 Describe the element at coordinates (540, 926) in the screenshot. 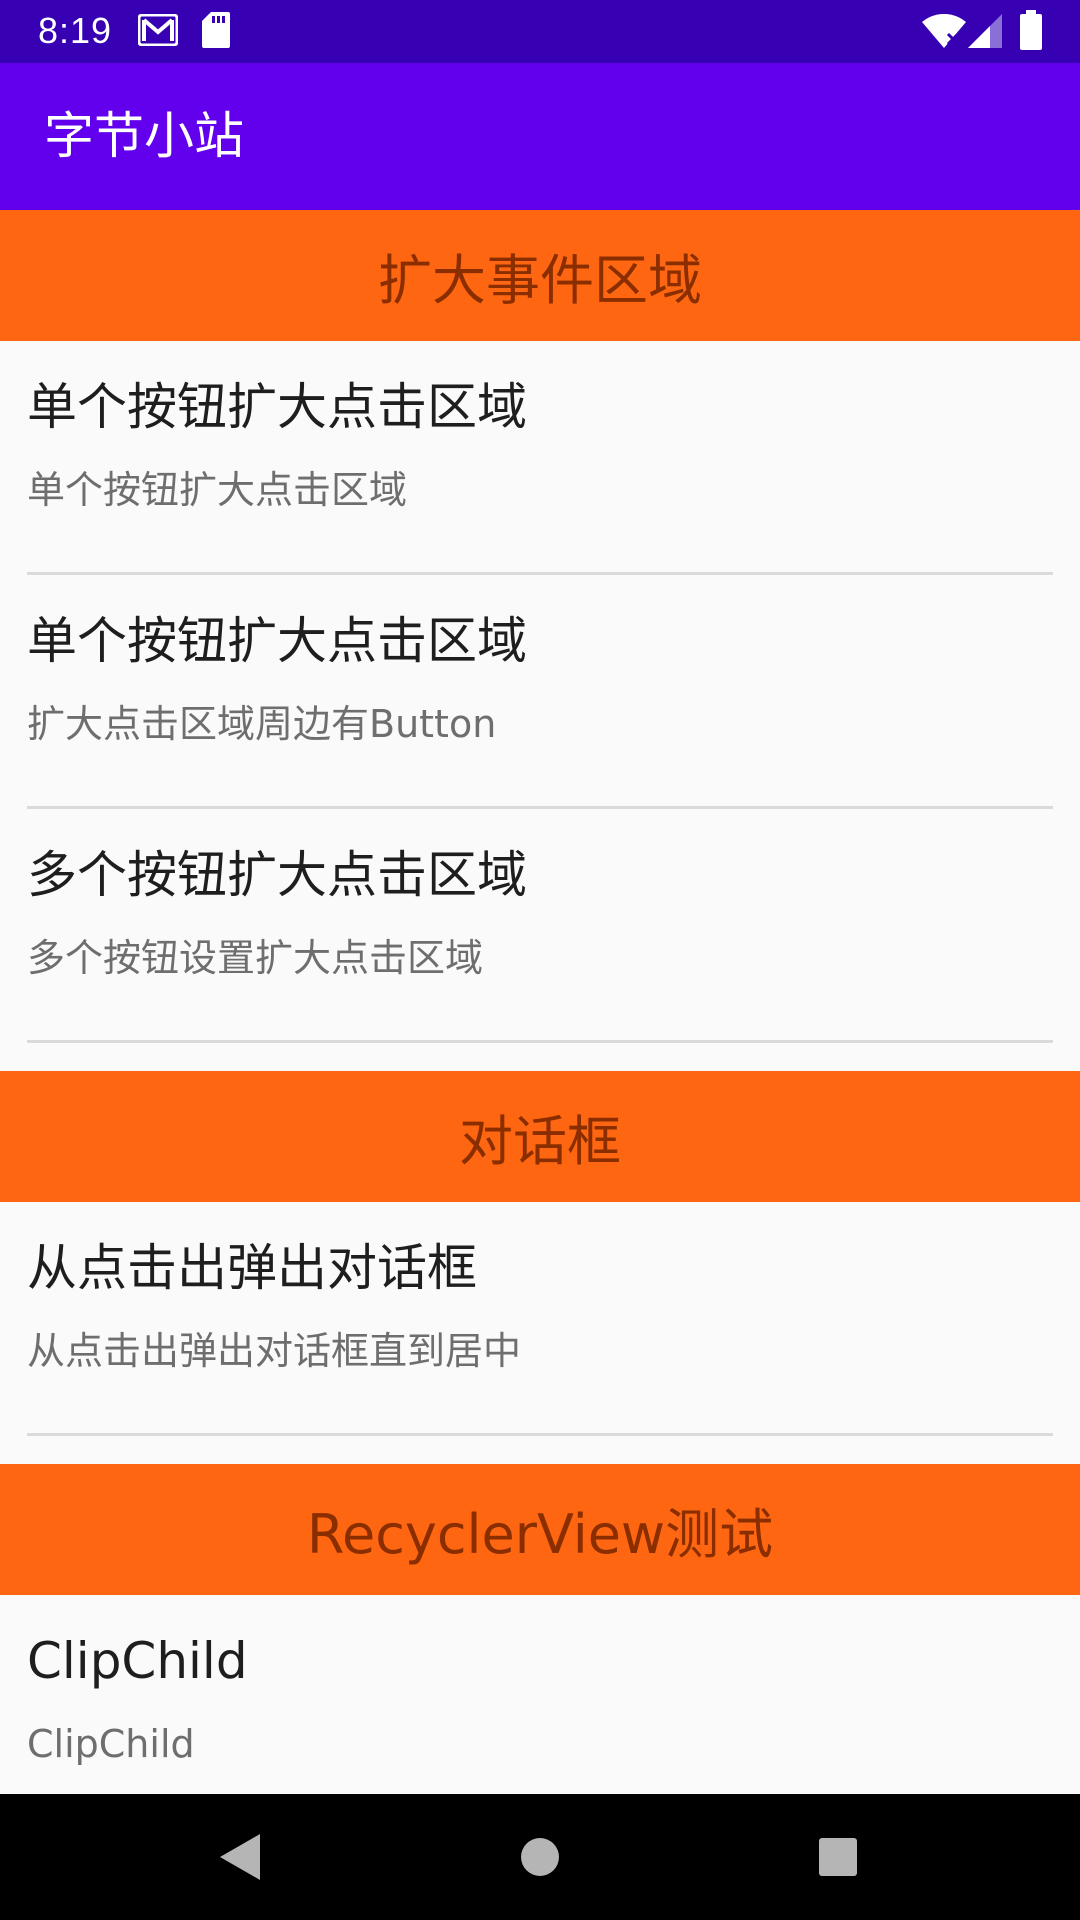

I see `list-item: 多个按钮扩大点击区域 多个按钮设置扩大点击区域` at that location.